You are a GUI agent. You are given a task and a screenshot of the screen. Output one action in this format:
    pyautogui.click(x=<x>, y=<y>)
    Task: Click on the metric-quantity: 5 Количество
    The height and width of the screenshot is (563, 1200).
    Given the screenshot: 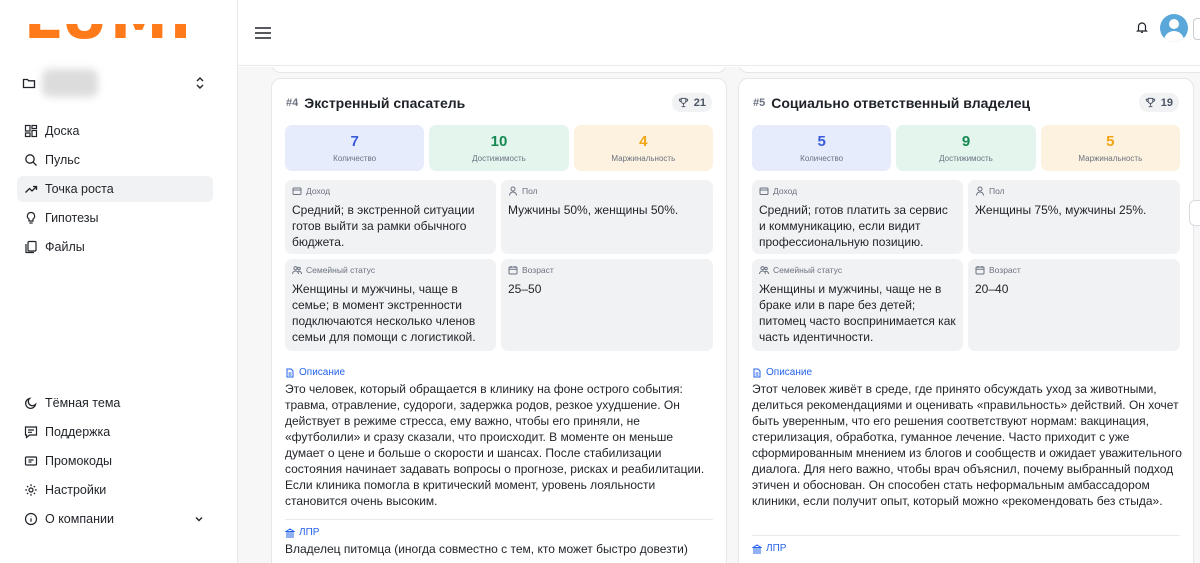 What is the action you would take?
    pyautogui.click(x=822, y=148)
    